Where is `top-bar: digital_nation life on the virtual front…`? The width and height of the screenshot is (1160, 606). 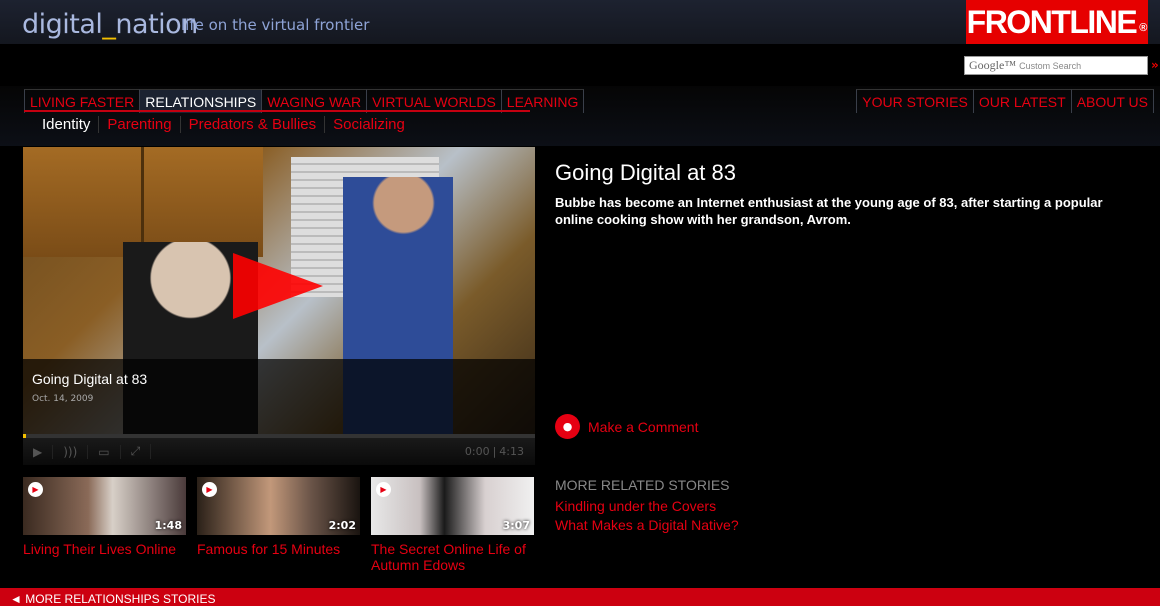 top-bar: digital_nation life on the virtual front… is located at coordinates (580, 22).